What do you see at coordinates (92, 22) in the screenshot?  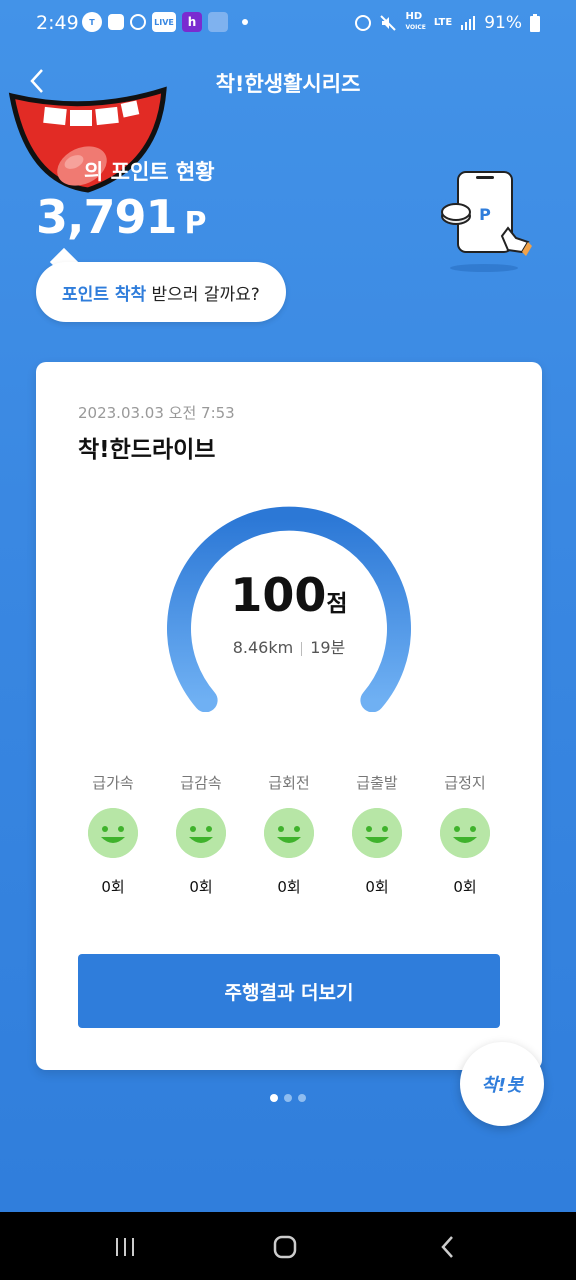 I see `talk-icon: T` at bounding box center [92, 22].